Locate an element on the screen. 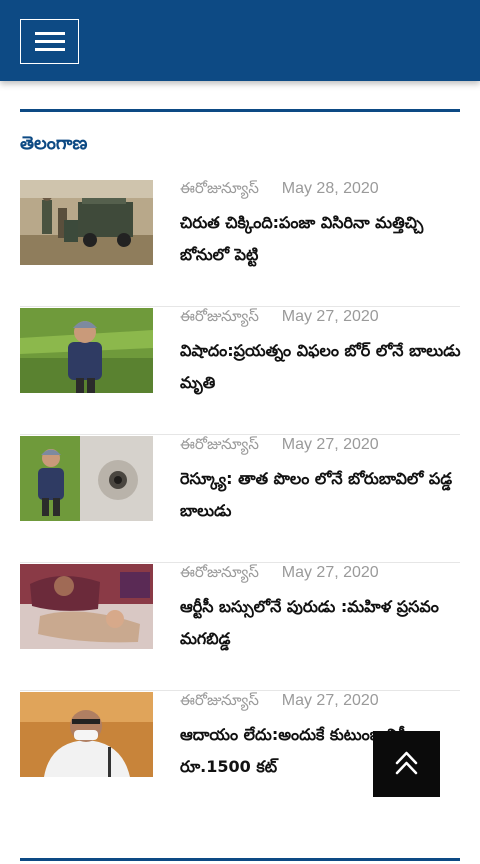 This screenshot has height=864, width=480. hamburger-menu-button is located at coordinates (49, 41).